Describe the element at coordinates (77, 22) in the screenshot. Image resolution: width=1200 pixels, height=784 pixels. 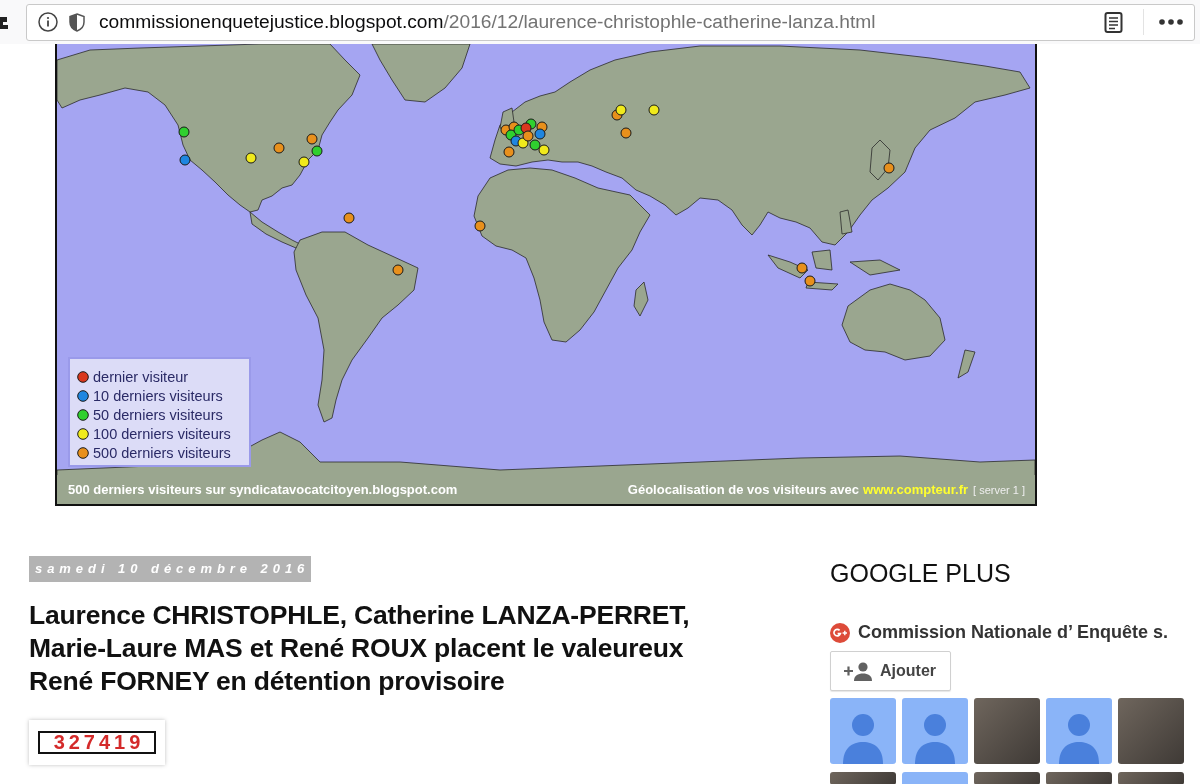
I see `shield-icon` at that location.